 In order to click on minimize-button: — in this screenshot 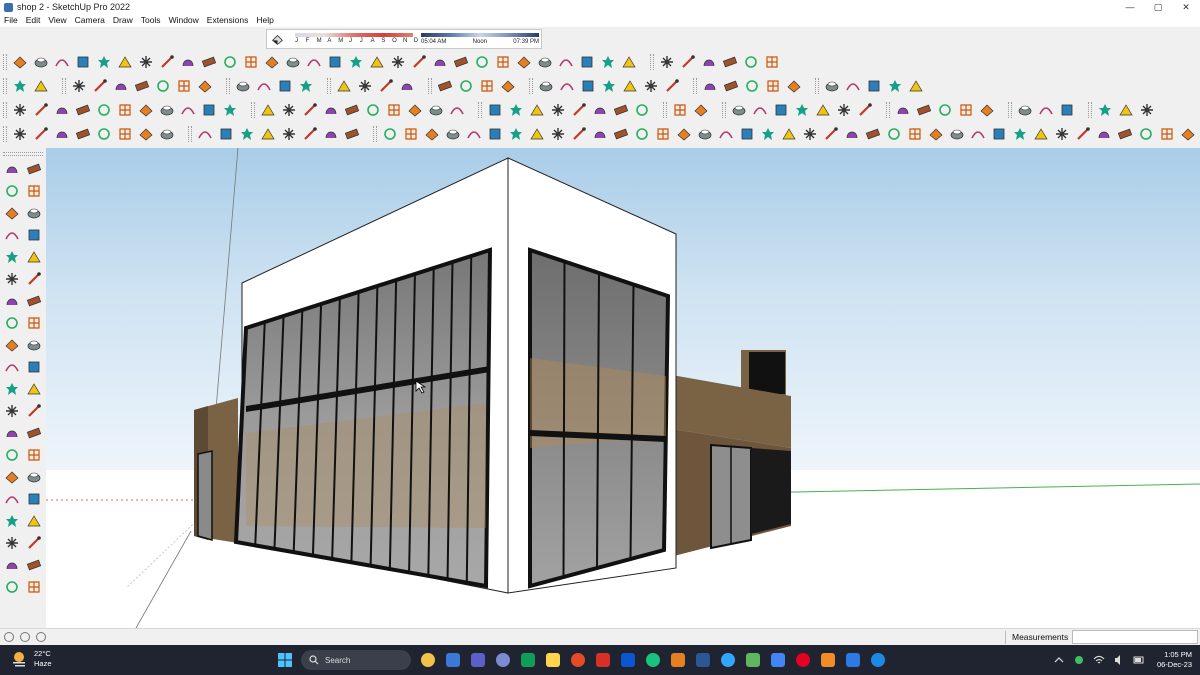, I will do `click(1130, 7)`.